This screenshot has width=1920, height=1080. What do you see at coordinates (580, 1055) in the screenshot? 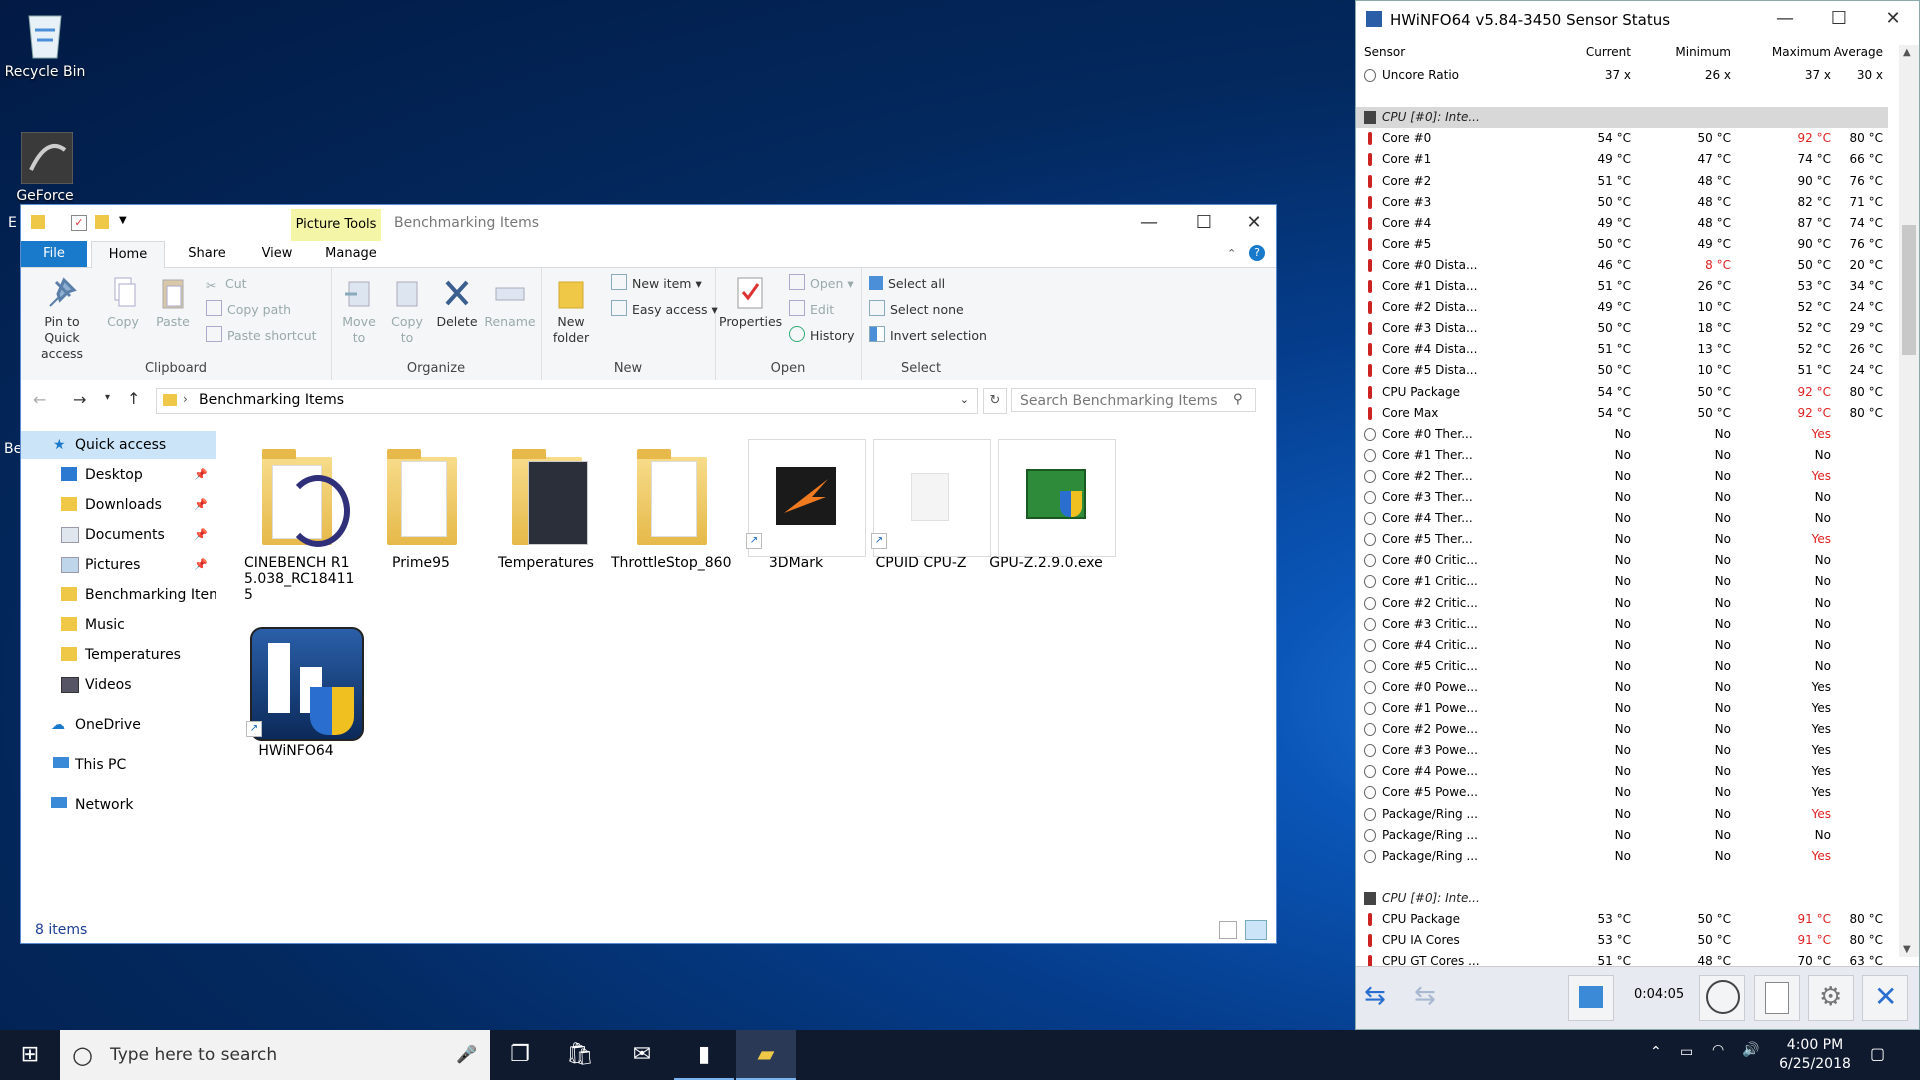
I see `store-icon: 🛍` at bounding box center [580, 1055].